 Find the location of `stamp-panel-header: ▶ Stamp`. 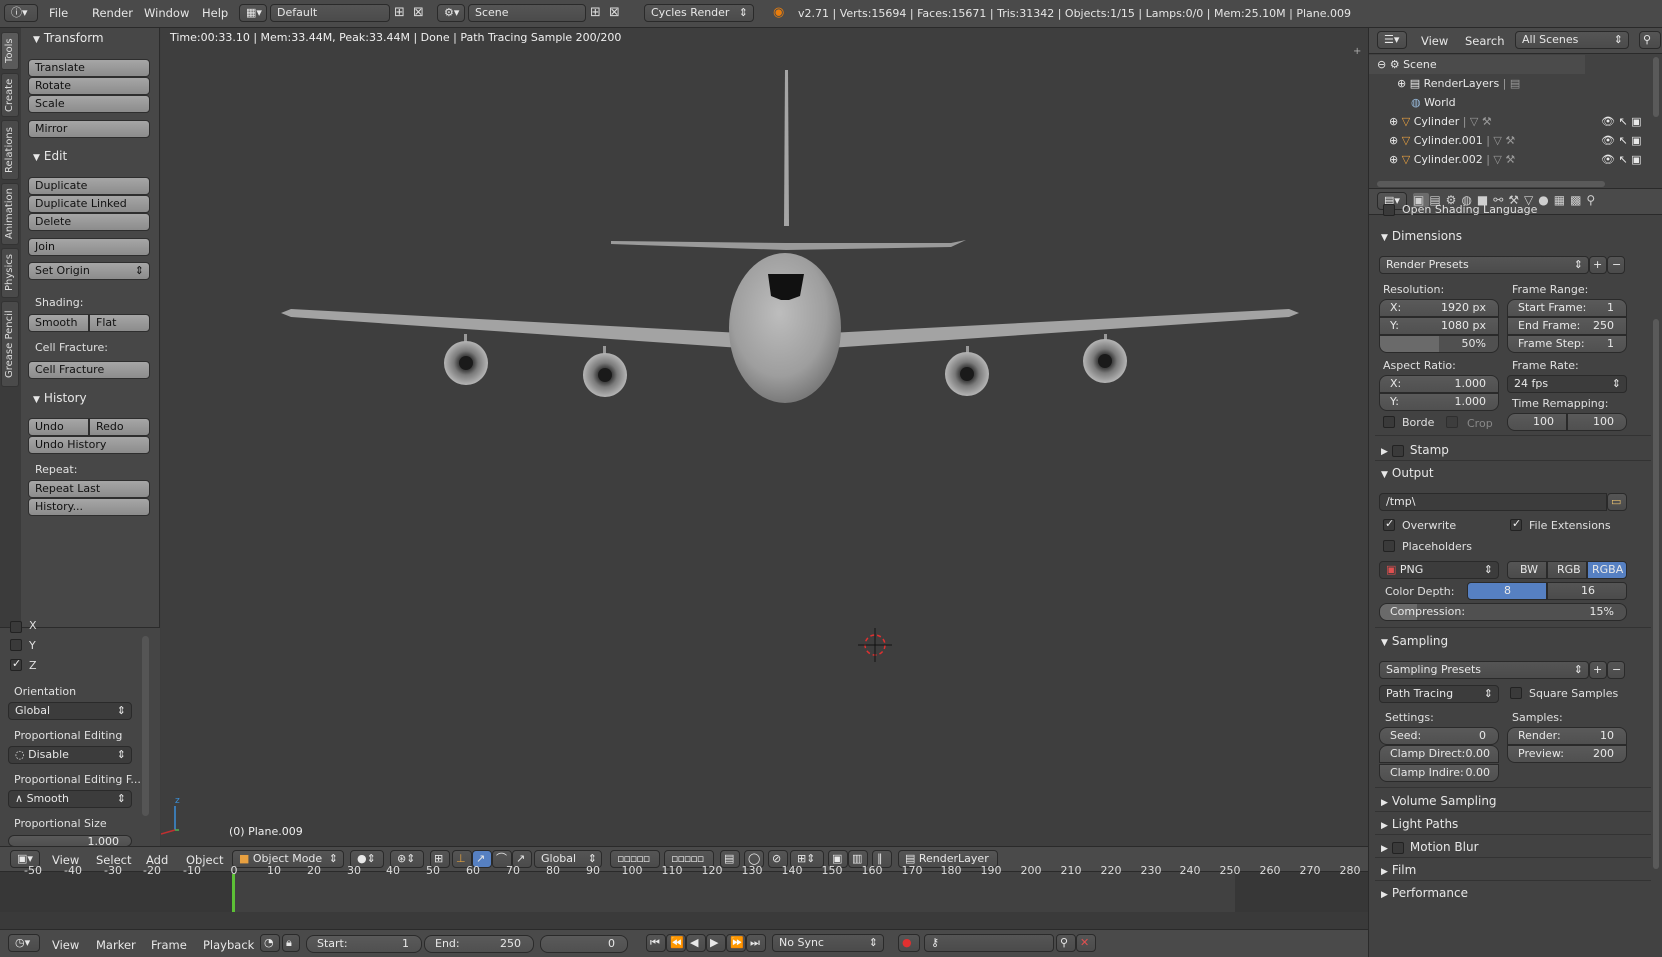

stamp-panel-header: ▶ Stamp is located at coordinates (1415, 450).